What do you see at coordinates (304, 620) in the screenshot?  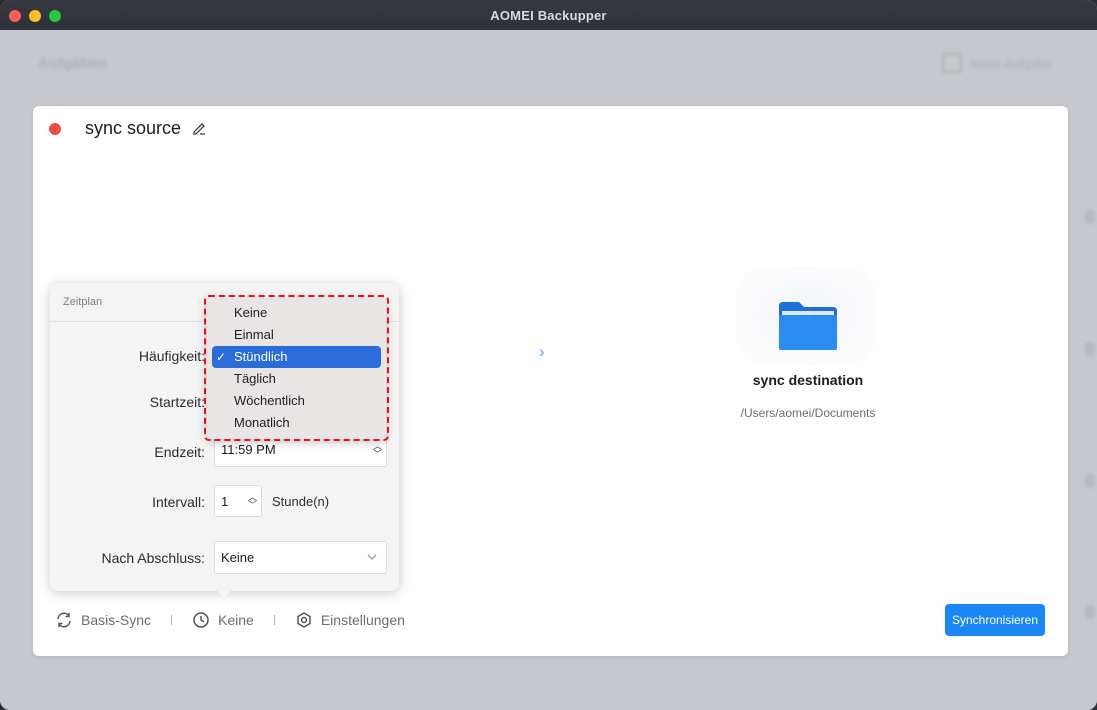 I see `gear-icon` at bounding box center [304, 620].